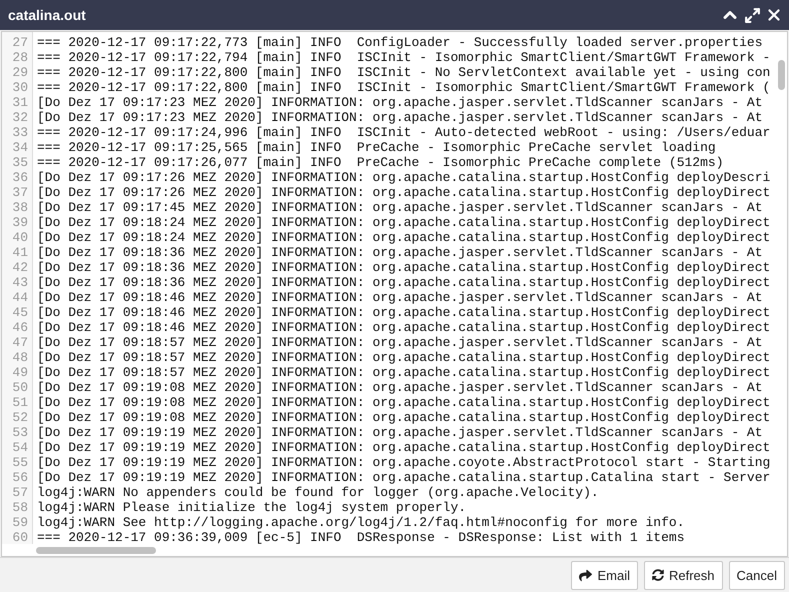 The width and height of the screenshot is (789, 592). I want to click on line-number: 28, so click(20, 57).